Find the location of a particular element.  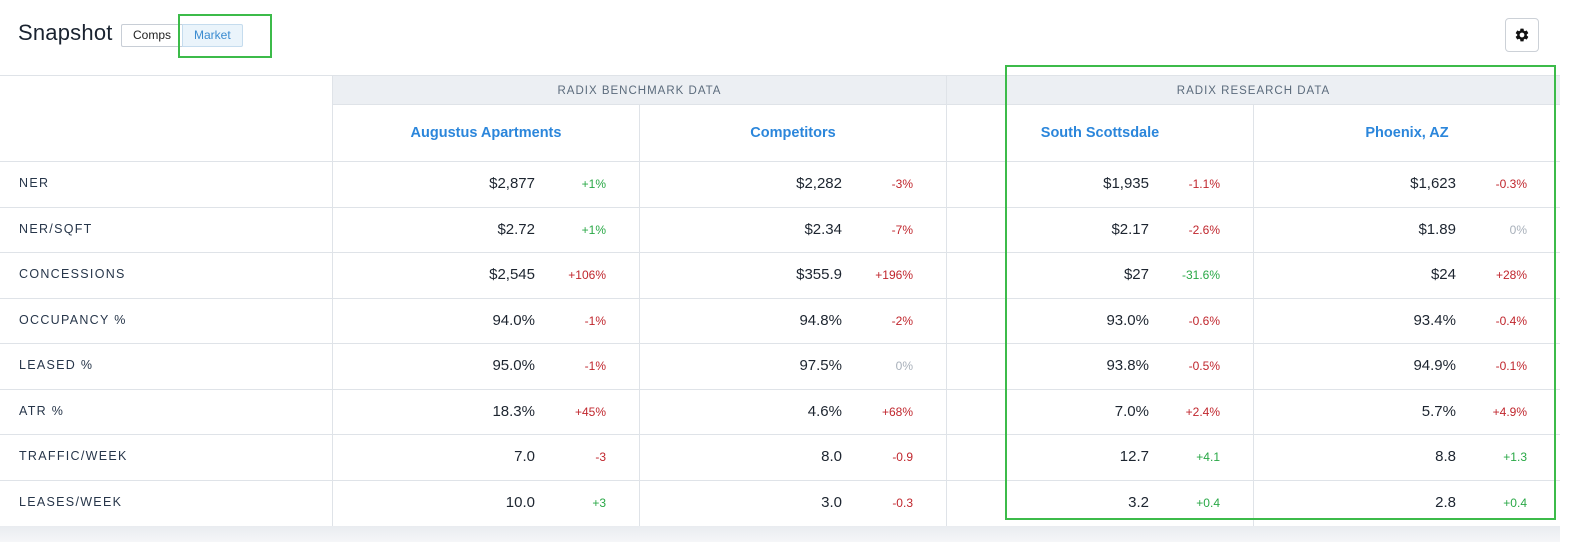

metric-change: -3% is located at coordinates (902, 184).